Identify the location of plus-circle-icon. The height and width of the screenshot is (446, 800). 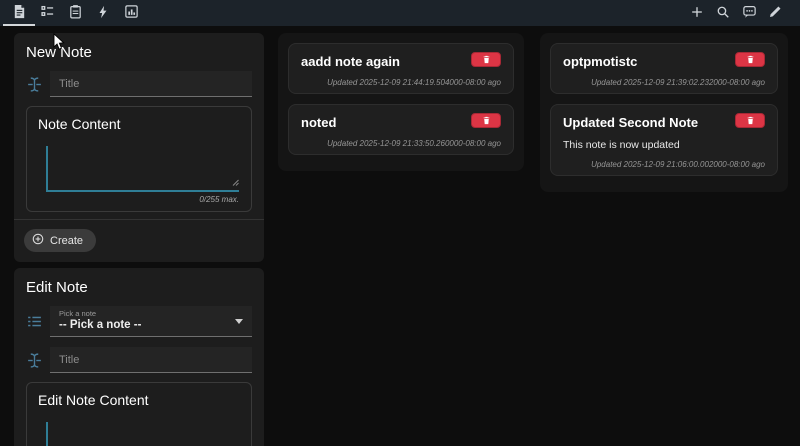
(38, 240).